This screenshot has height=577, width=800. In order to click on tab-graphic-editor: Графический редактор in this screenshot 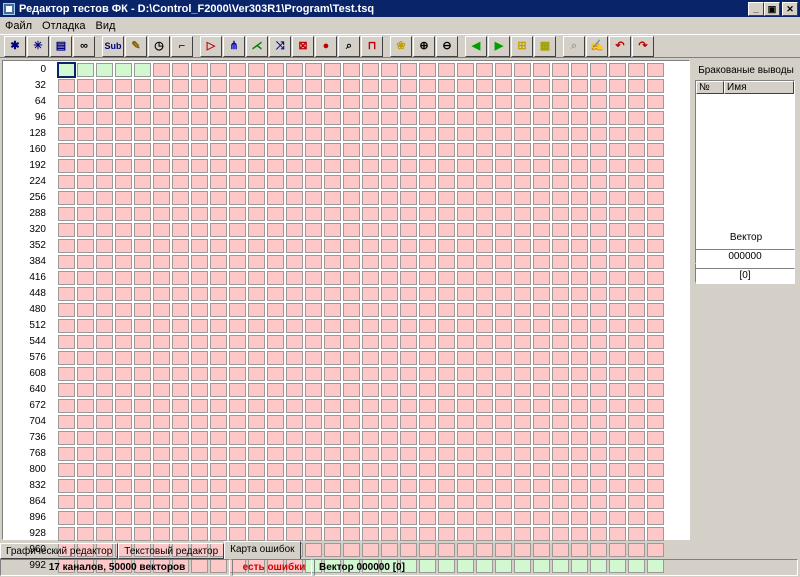, I will do `click(59, 551)`.